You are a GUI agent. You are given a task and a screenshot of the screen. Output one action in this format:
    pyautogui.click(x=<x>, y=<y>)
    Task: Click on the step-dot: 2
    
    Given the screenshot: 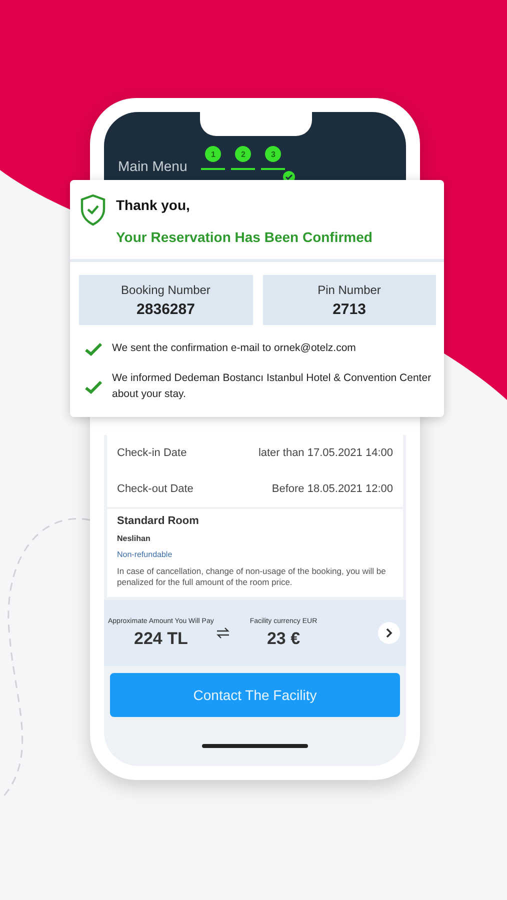 What is the action you would take?
    pyautogui.click(x=243, y=154)
    